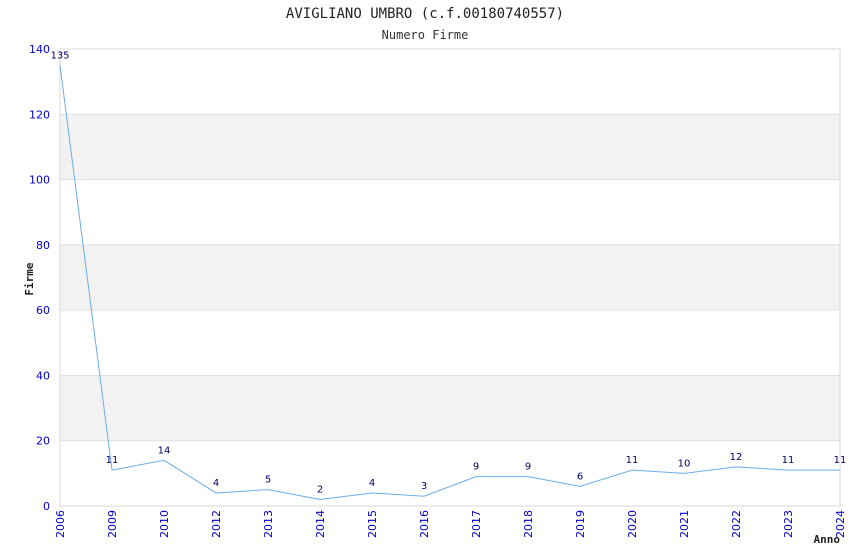 Image resolution: width=850 pixels, height=550 pixels. What do you see at coordinates (29, 278) in the screenshot?
I see `y-axis-label: Firme` at bounding box center [29, 278].